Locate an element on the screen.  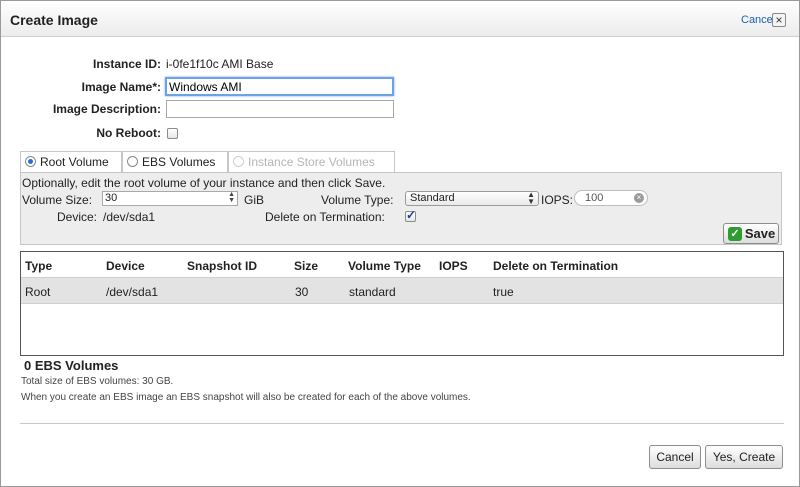
device-label: Device: is located at coordinates (77, 217).